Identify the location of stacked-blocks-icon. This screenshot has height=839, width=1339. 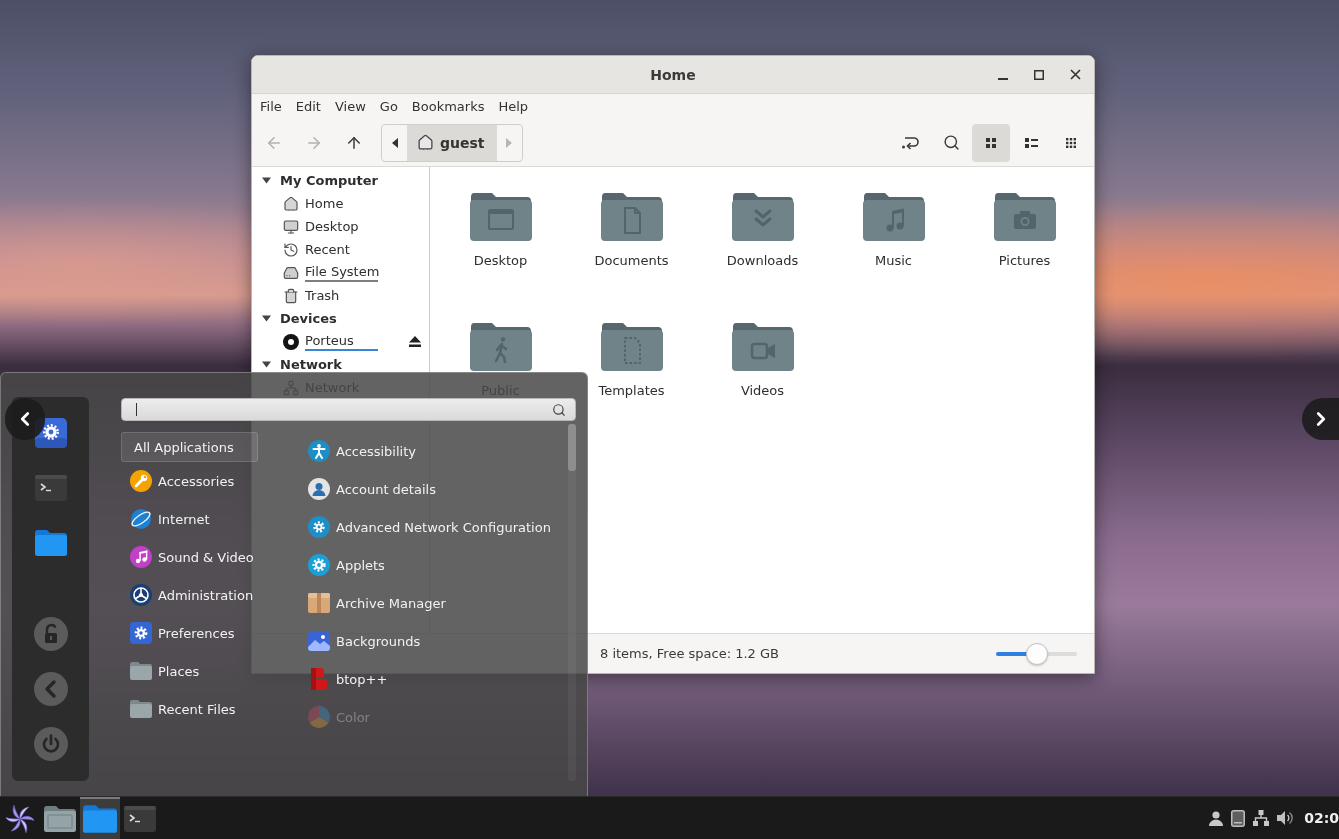
(319, 679).